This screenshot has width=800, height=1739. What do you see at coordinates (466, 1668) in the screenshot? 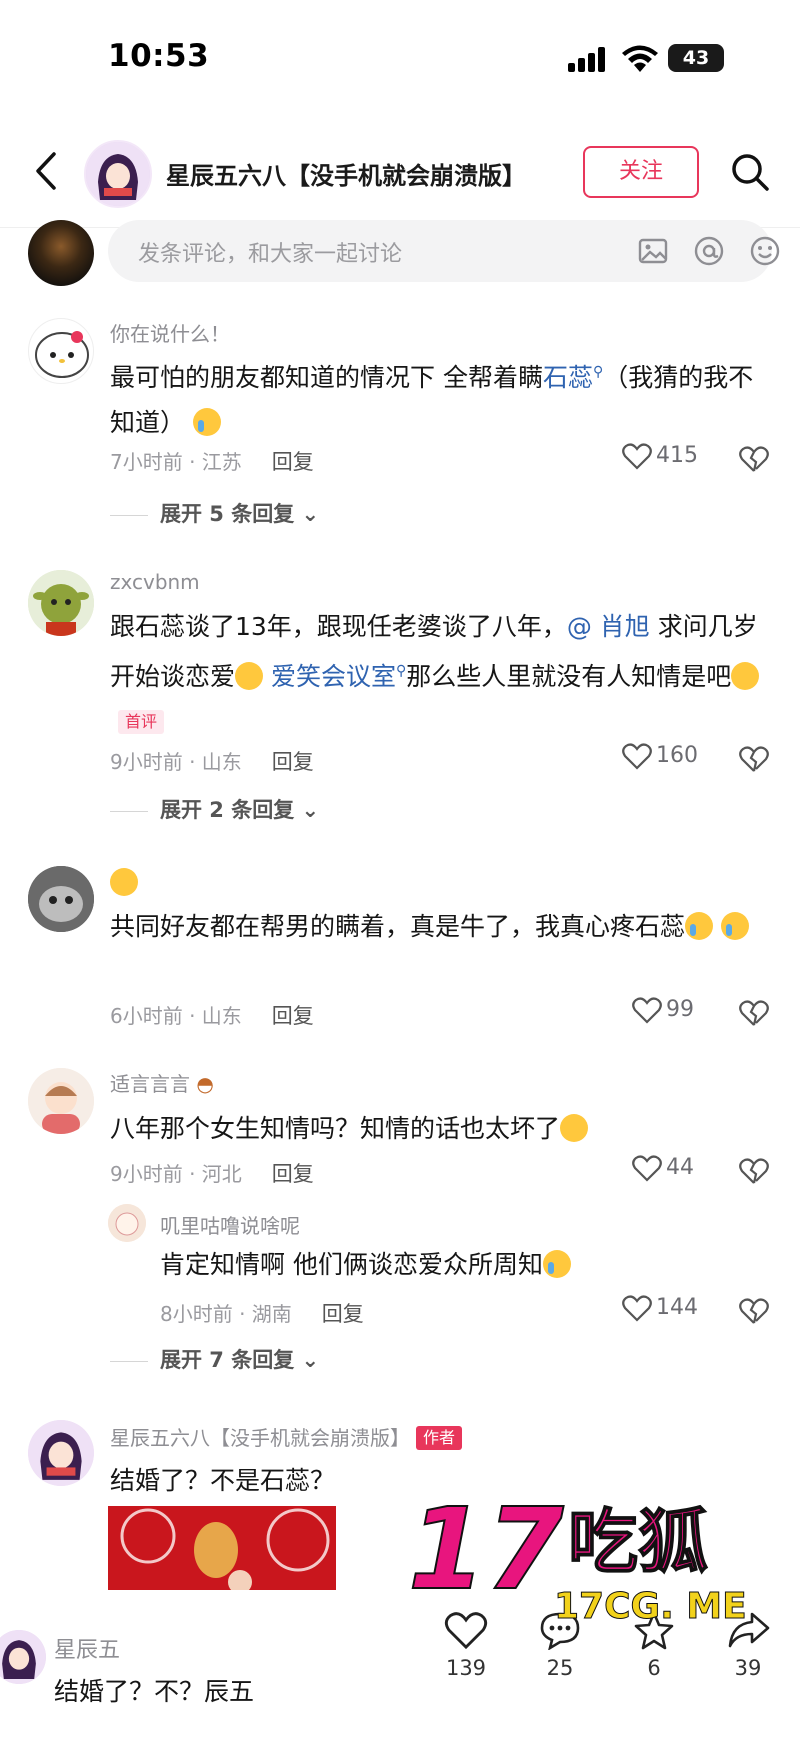
I see `post-like-count: 139` at bounding box center [466, 1668].